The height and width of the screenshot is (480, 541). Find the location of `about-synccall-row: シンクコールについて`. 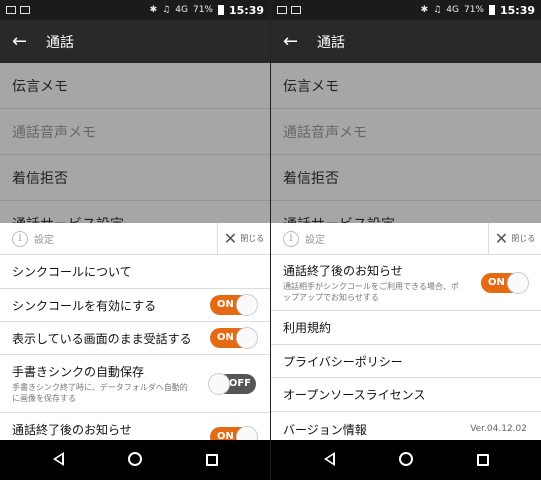

about-synccall-row: シンクコールについて is located at coordinates (135, 272).